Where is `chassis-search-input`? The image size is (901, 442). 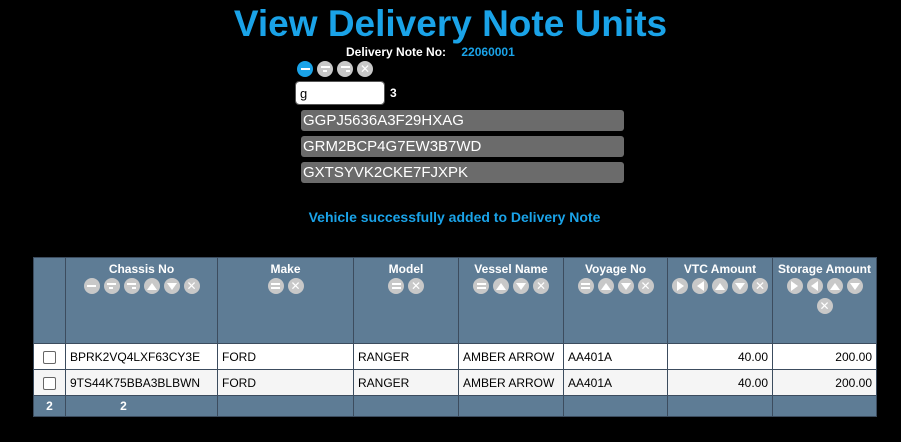
chassis-search-input is located at coordinates (340, 93).